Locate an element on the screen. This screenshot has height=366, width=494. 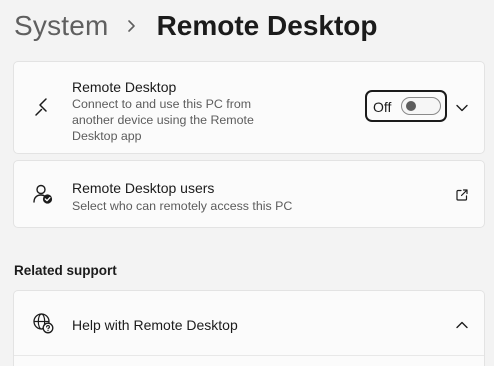
remote-desktop-description-line: another device using the Remote is located at coordinates (163, 120).